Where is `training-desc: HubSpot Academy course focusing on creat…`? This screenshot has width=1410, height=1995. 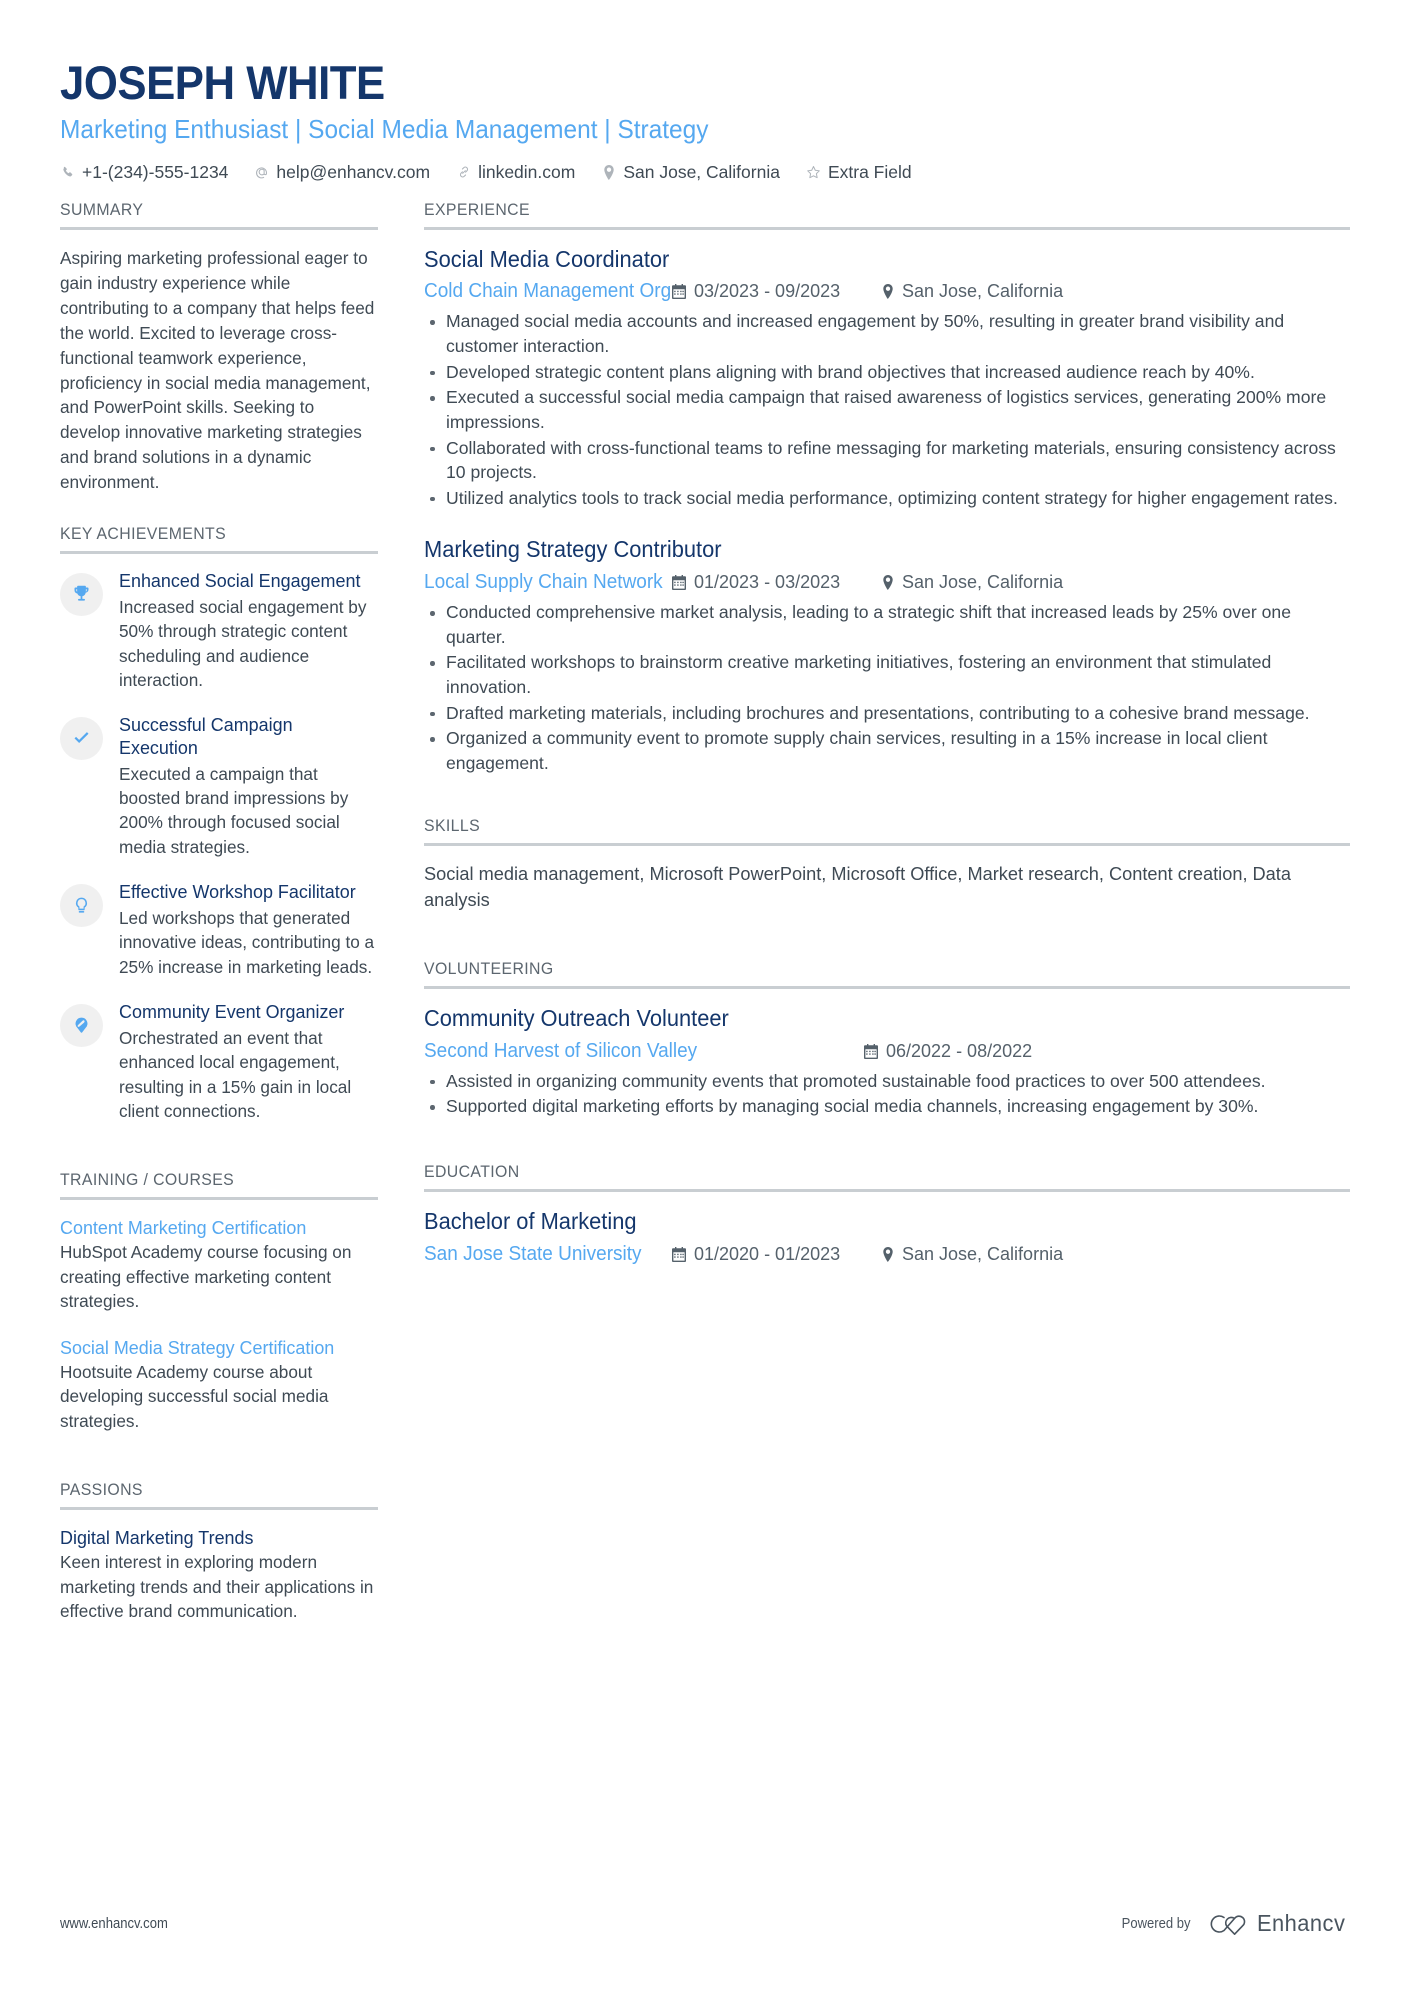
training-desc: HubSpot Academy course focusing on creat… is located at coordinates (206, 1277).